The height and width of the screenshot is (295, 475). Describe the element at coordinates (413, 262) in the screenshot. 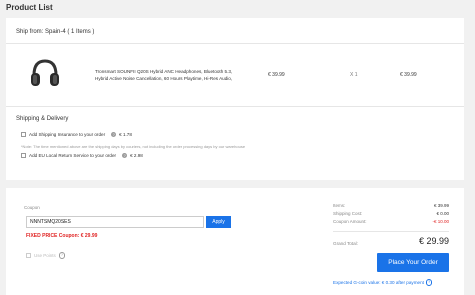

I see `place-order-button: Place Your Order` at that location.